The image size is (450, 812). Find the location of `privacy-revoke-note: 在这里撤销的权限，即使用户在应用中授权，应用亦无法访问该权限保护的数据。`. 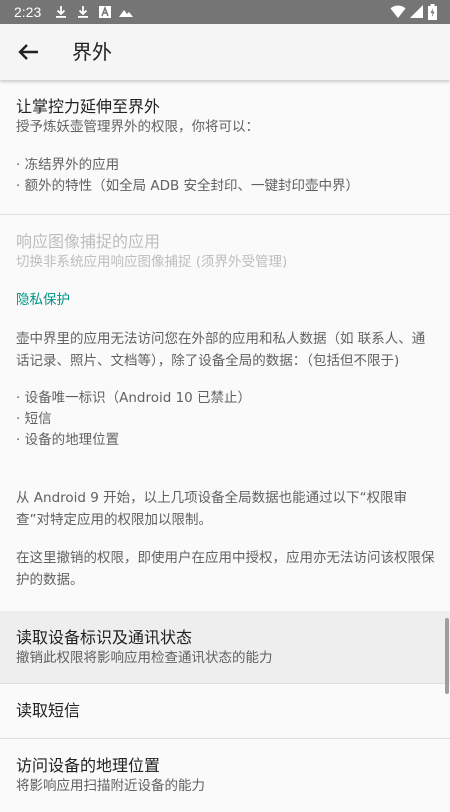

privacy-revoke-note: 在这里撤销的权限，即使用户在应用中授权，应用亦无法访问该权限保护的数据。 is located at coordinates (225, 569).